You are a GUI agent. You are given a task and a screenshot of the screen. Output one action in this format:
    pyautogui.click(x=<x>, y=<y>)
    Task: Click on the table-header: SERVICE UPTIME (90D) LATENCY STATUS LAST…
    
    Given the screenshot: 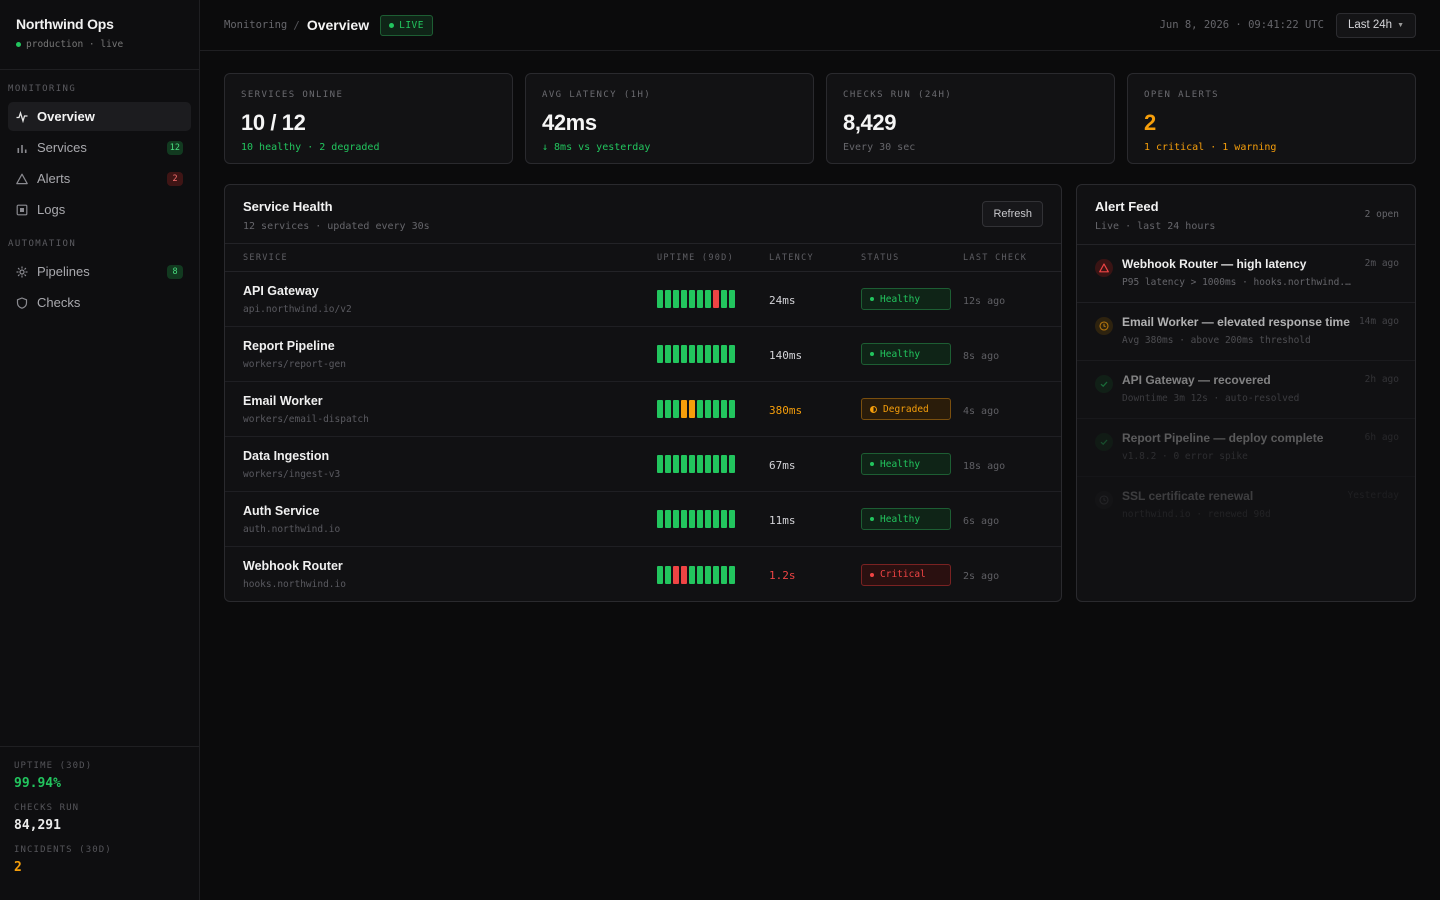 What is the action you would take?
    pyautogui.click(x=643, y=258)
    